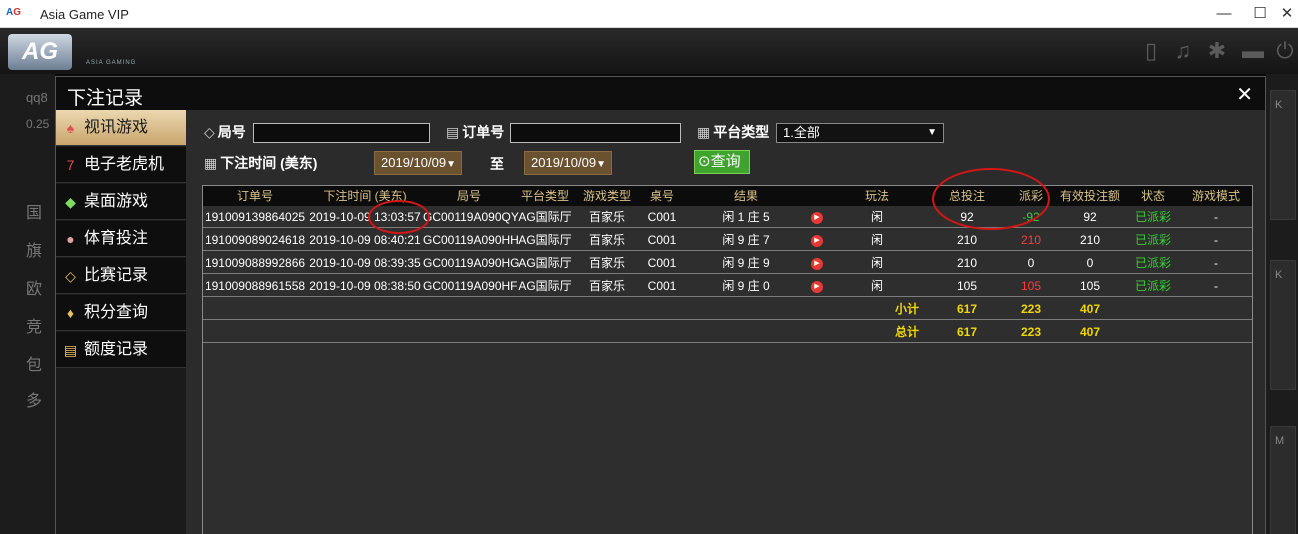 Image resolution: width=1298 pixels, height=534 pixels. Describe the element at coordinates (255, 263) in the screenshot. I see `order-id-cell: 191009088992866` at that location.